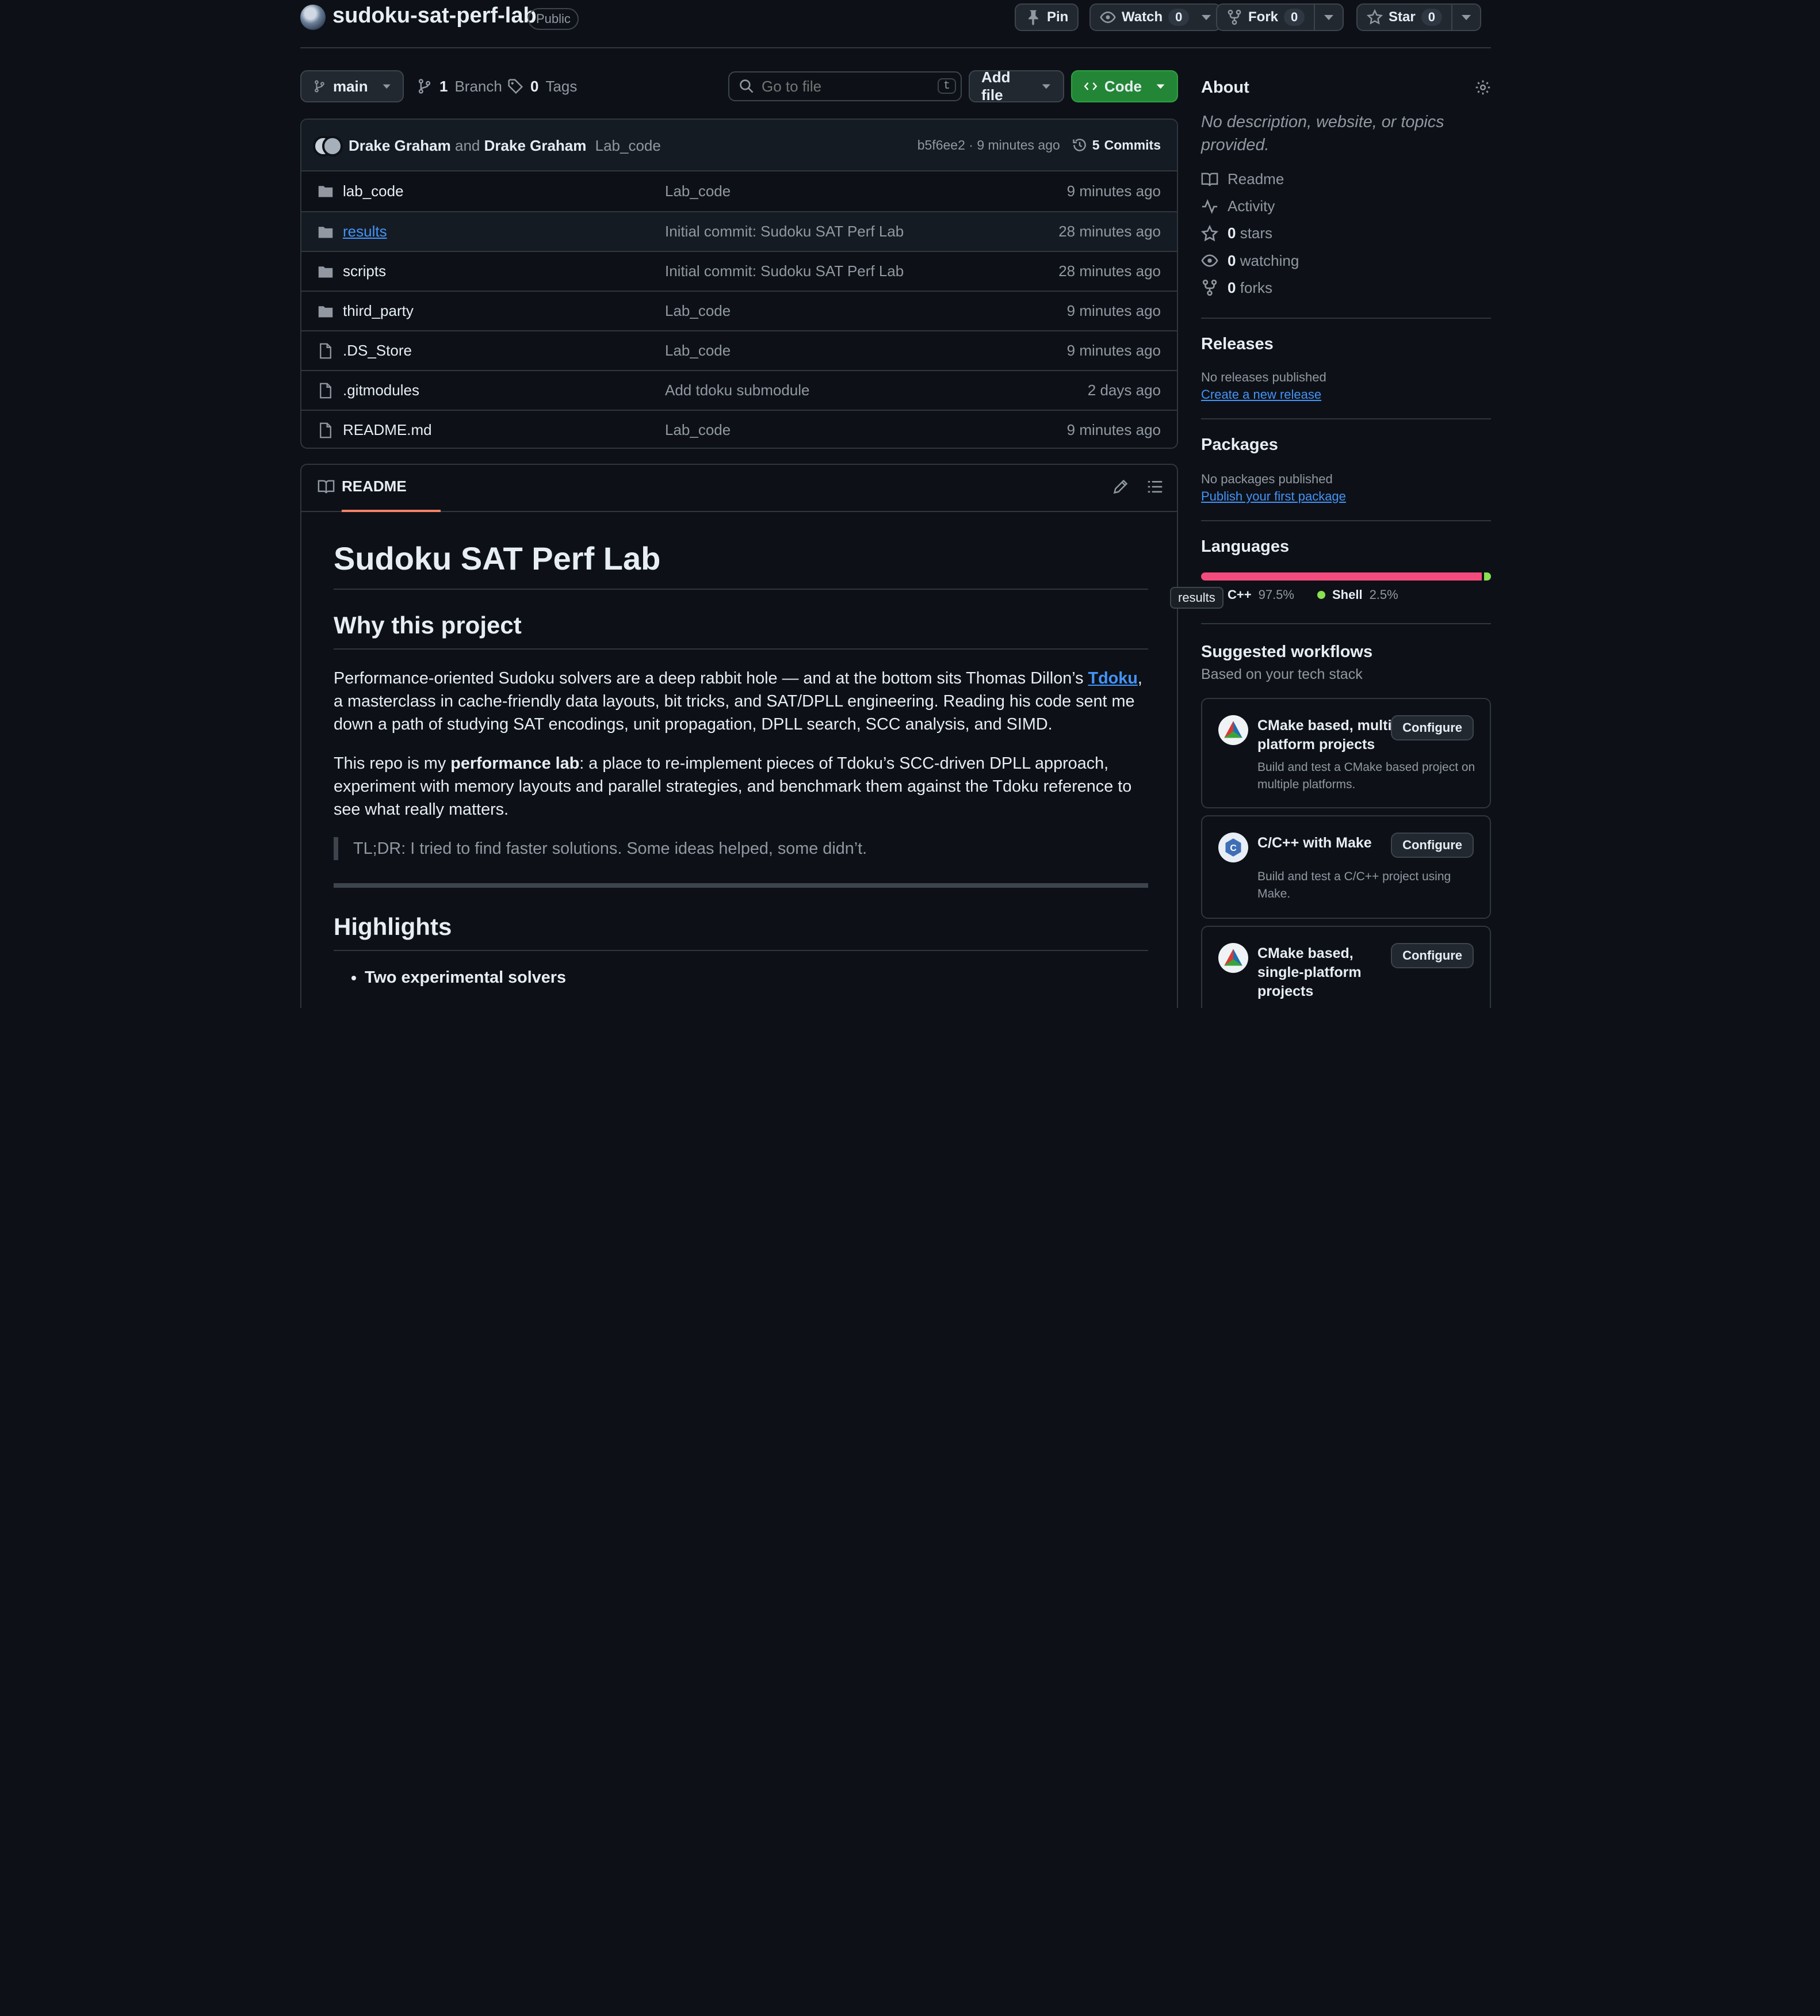 Image resolution: width=1820 pixels, height=2016 pixels. I want to click on go-to-file-input, so click(848, 86).